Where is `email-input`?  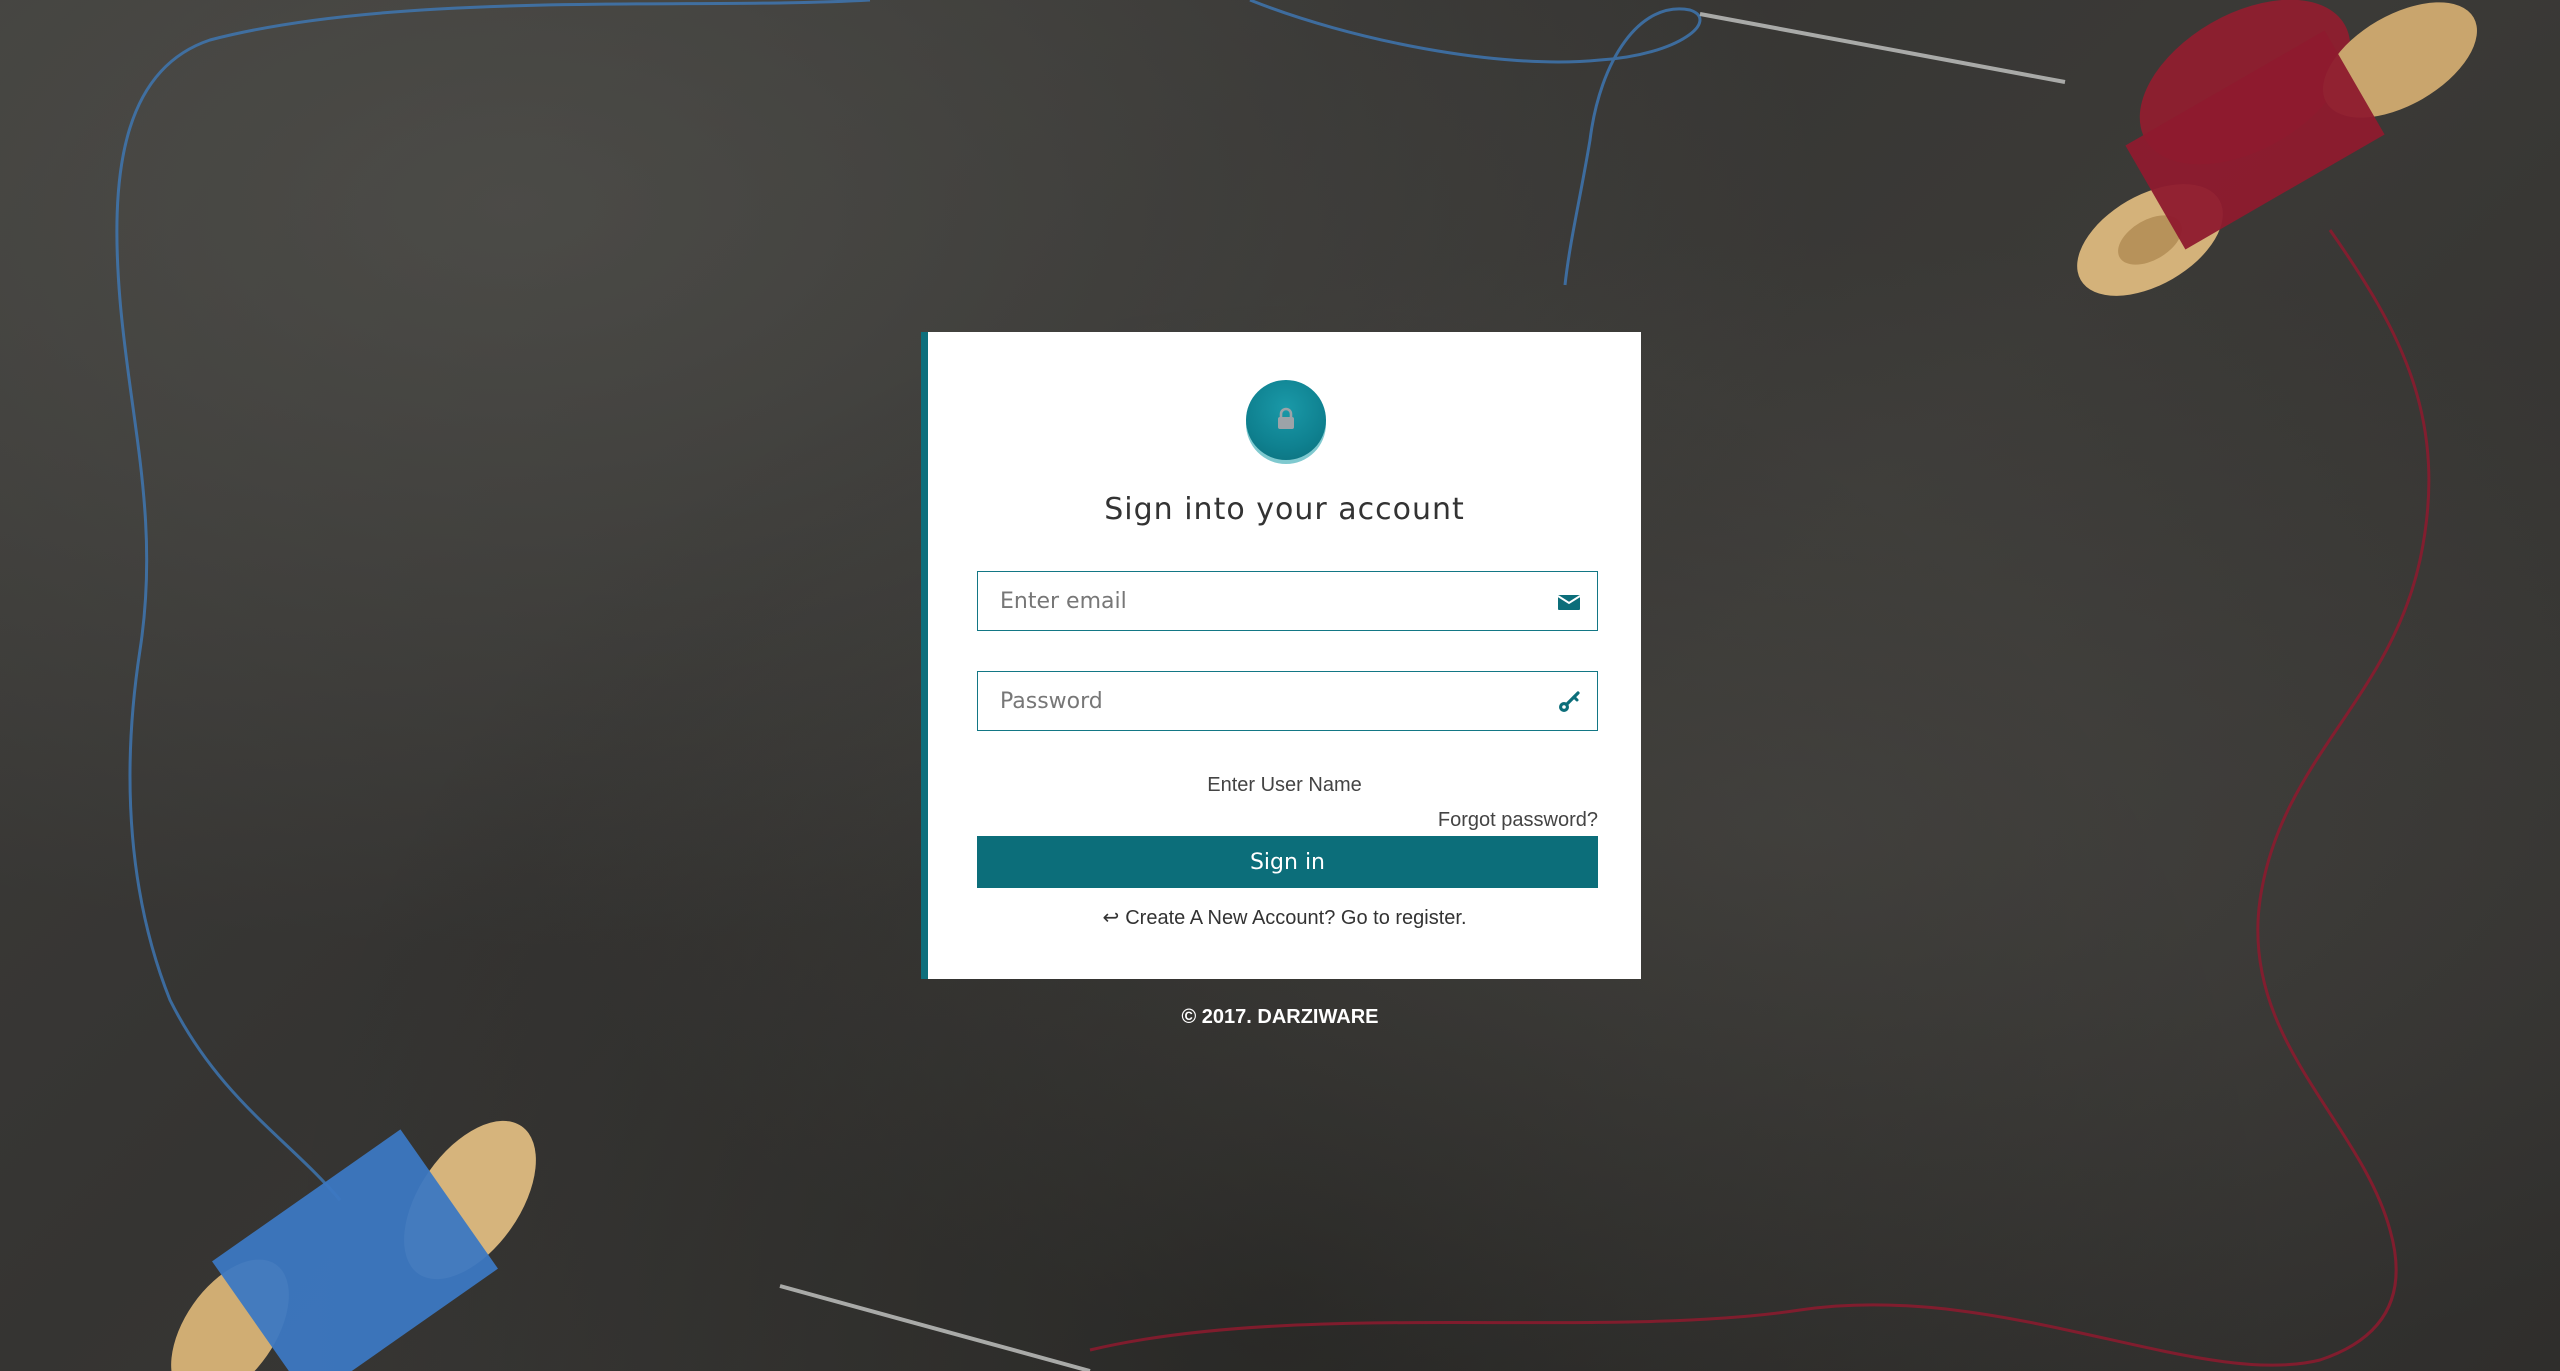
email-input is located at coordinates (1287, 601).